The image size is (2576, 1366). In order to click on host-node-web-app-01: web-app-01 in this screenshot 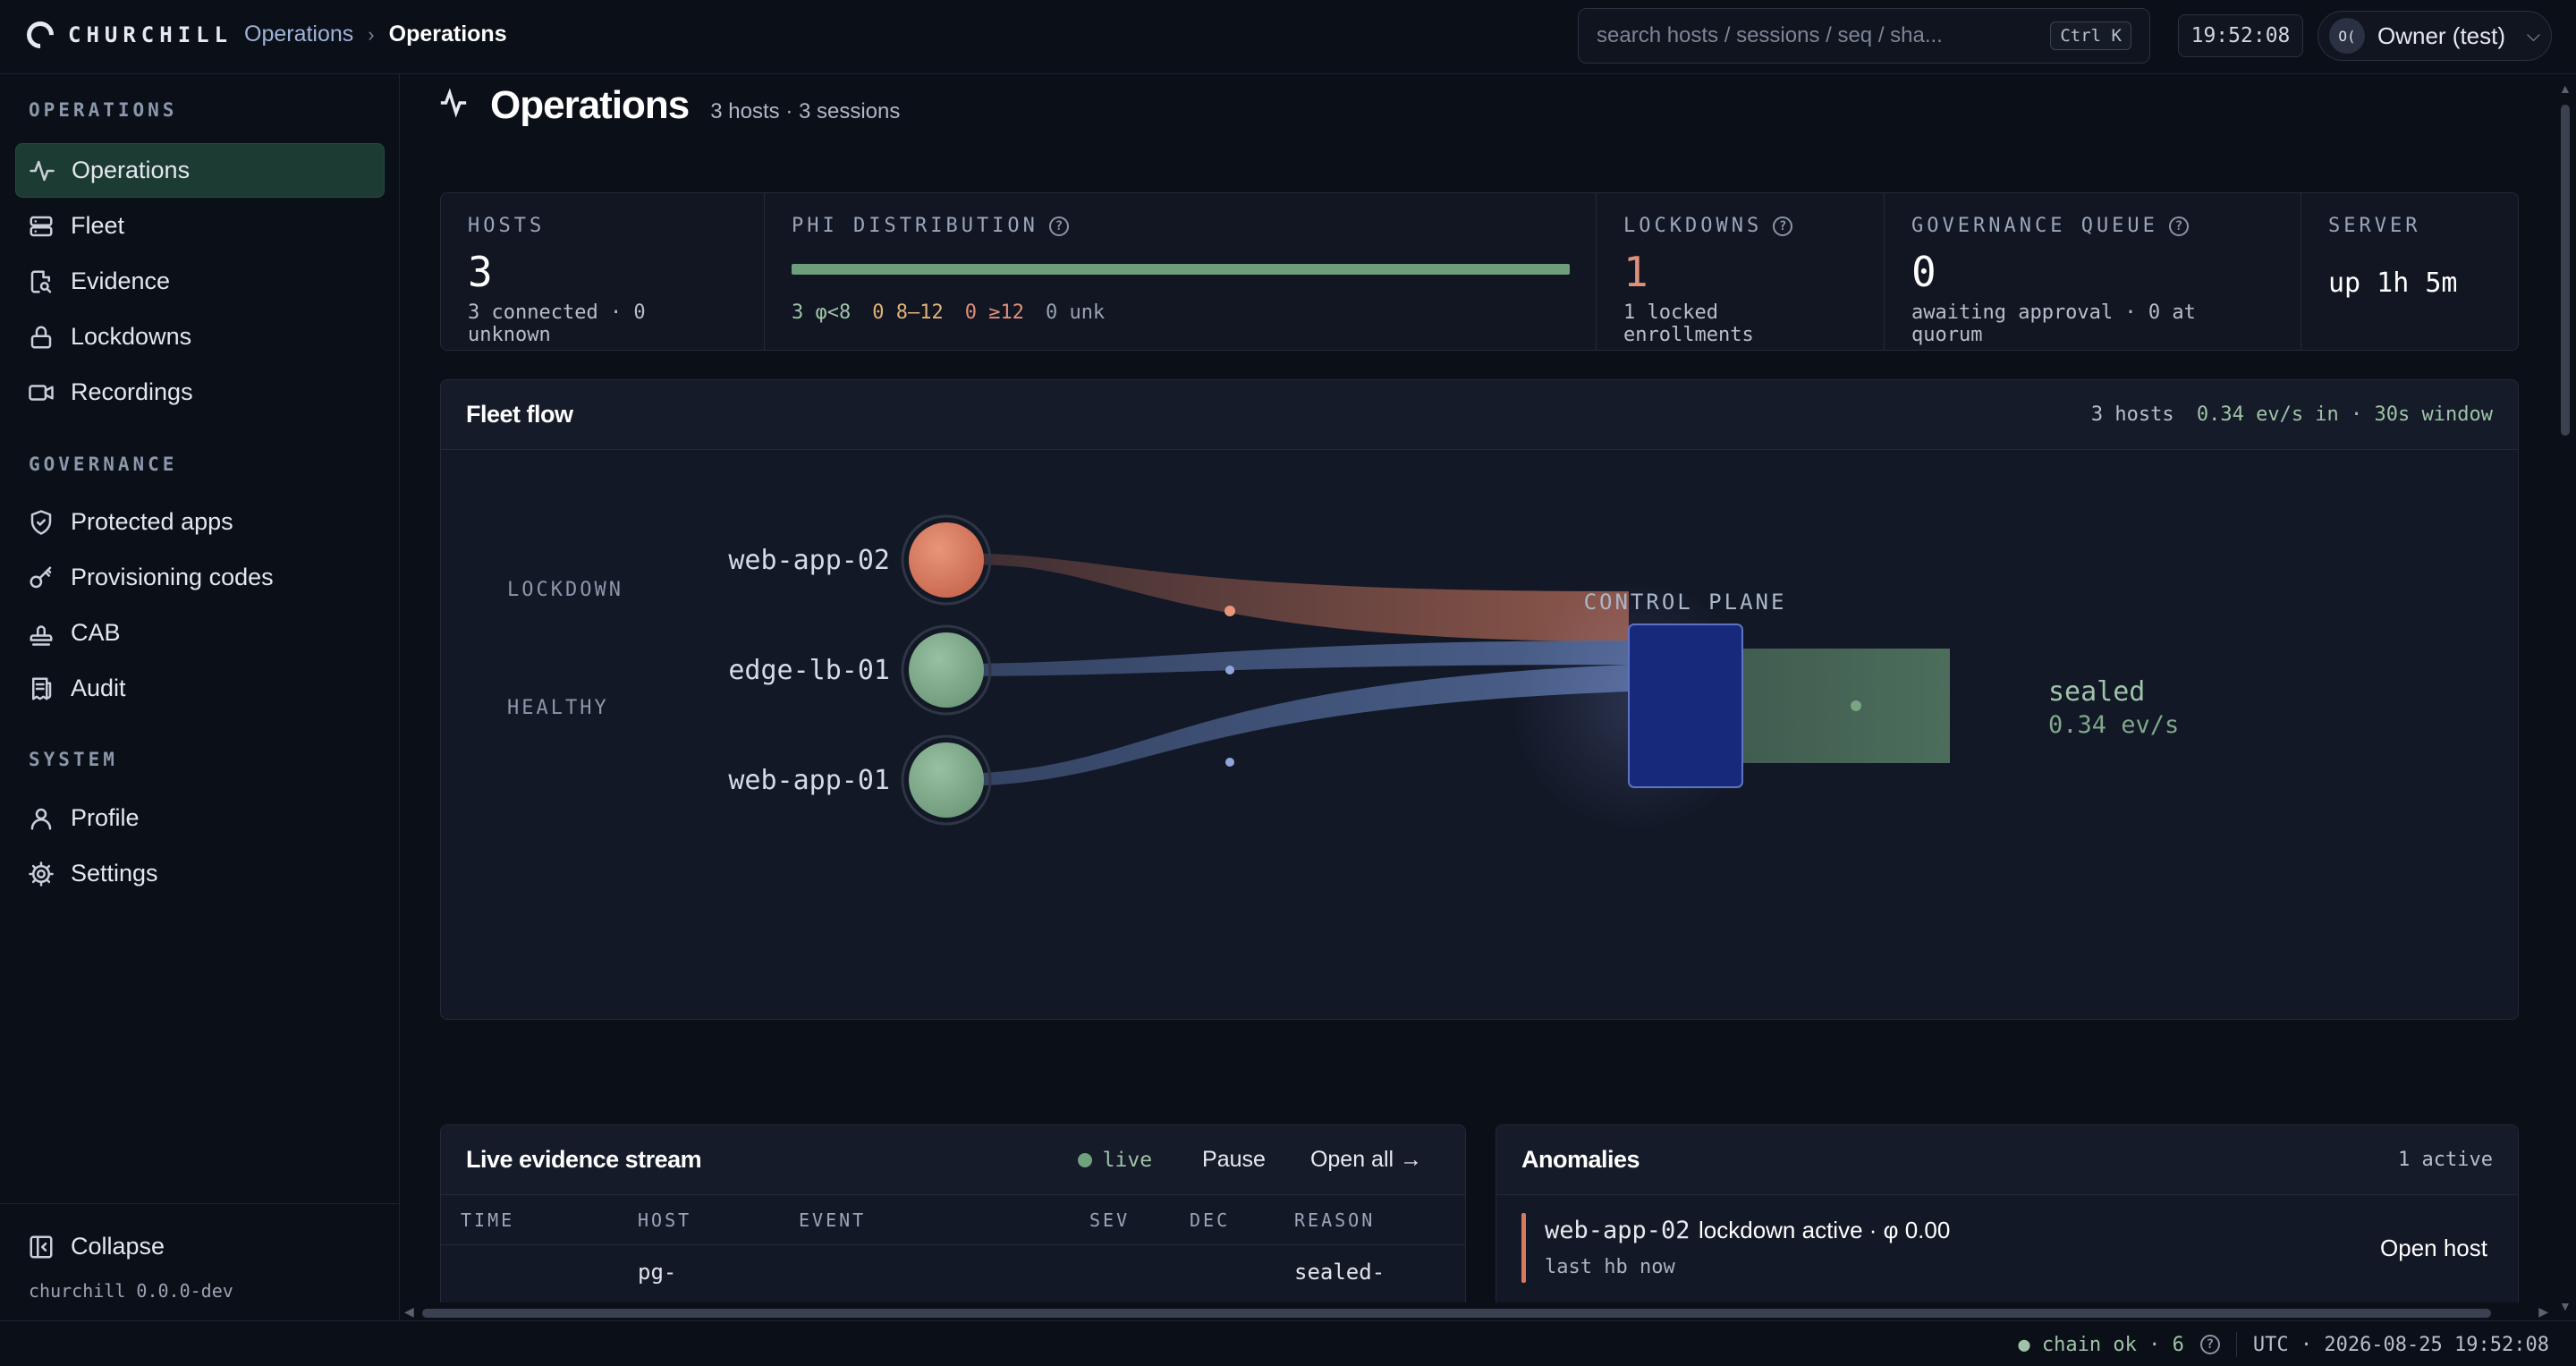, I will do `click(860, 780)`.